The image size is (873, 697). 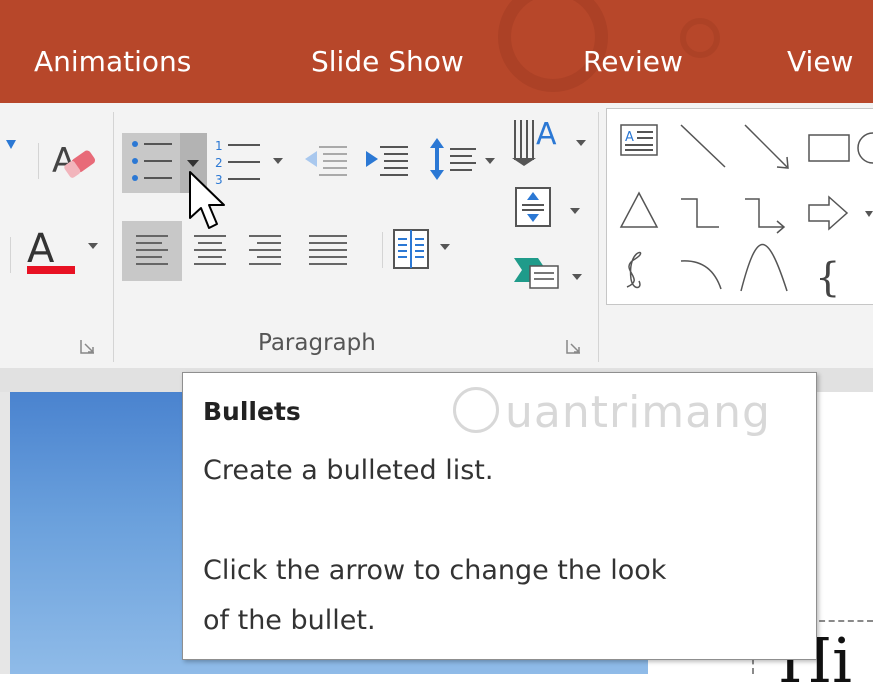 What do you see at coordinates (765, 216) in the screenshot?
I see `elbow-arrow-connector-shape-icon` at bounding box center [765, 216].